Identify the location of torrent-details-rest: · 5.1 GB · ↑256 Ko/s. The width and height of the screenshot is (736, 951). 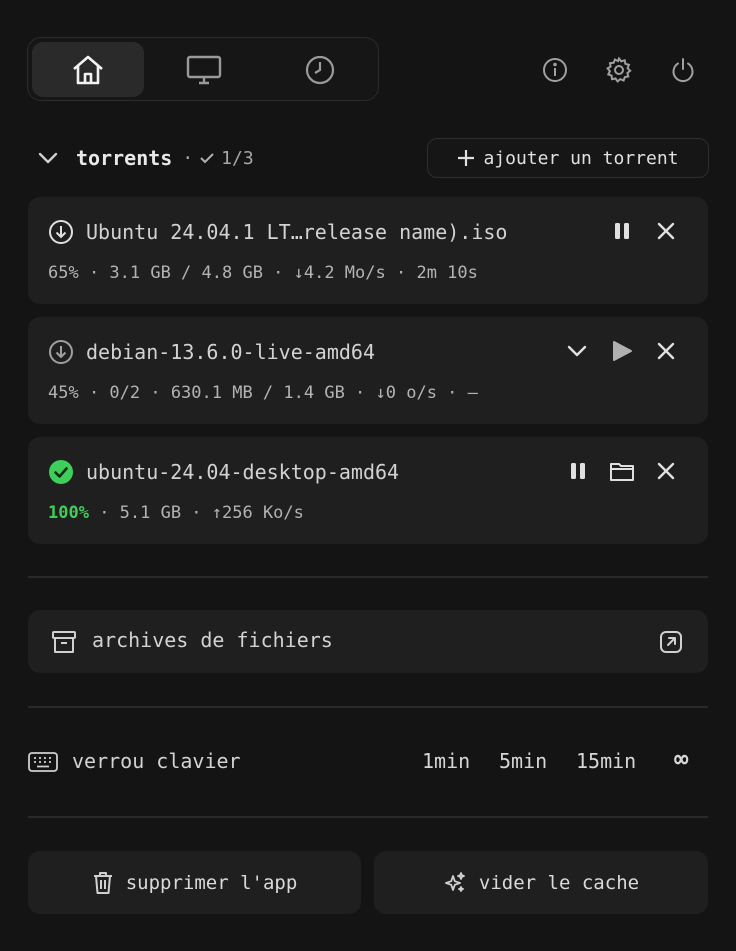
(196, 513).